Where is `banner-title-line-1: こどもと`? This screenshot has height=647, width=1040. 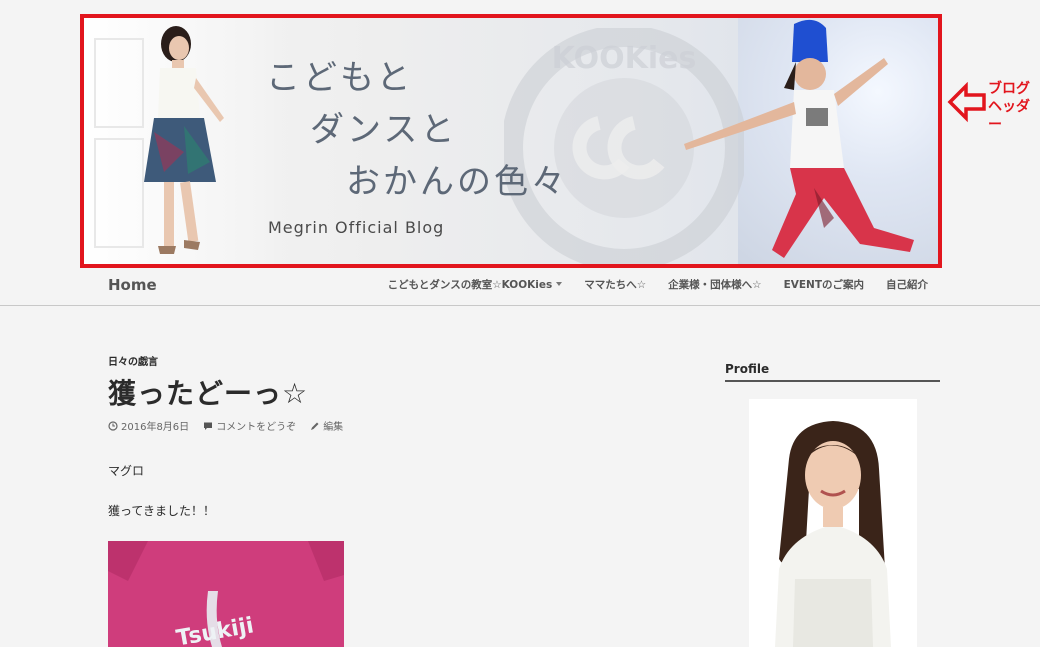
banner-title-line-1: こどもと is located at coordinates (340, 78).